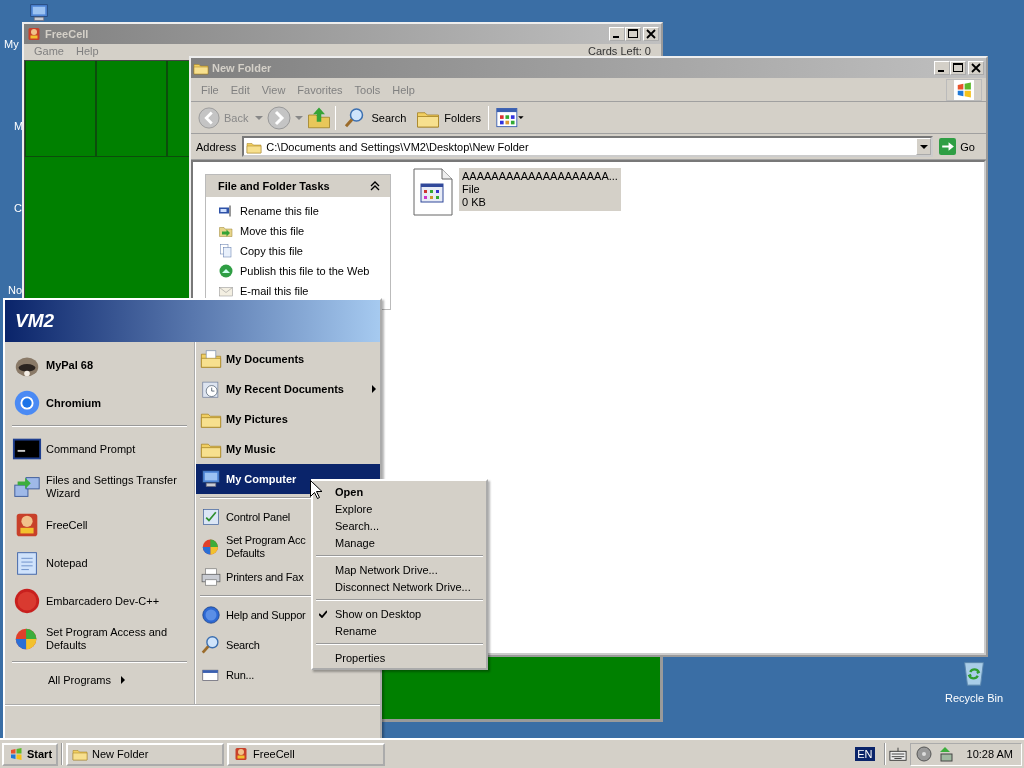  Describe the element at coordinates (99, 365) in the screenshot. I see `start-menu-item: MyPal 68` at that location.